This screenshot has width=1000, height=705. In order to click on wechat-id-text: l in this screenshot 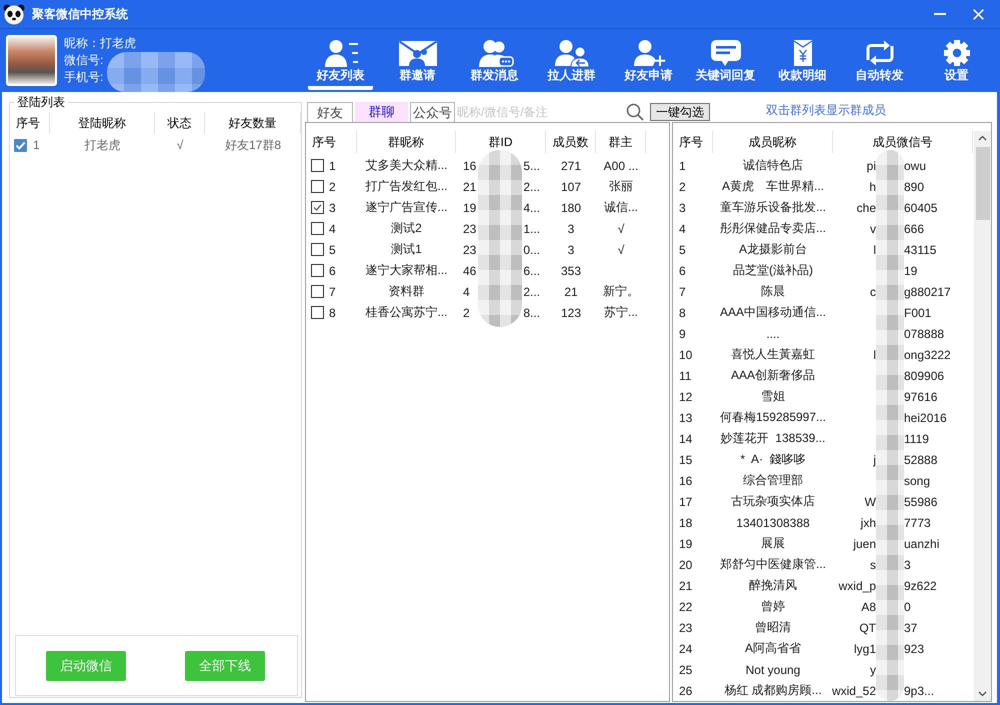, I will do `click(874, 355)`.